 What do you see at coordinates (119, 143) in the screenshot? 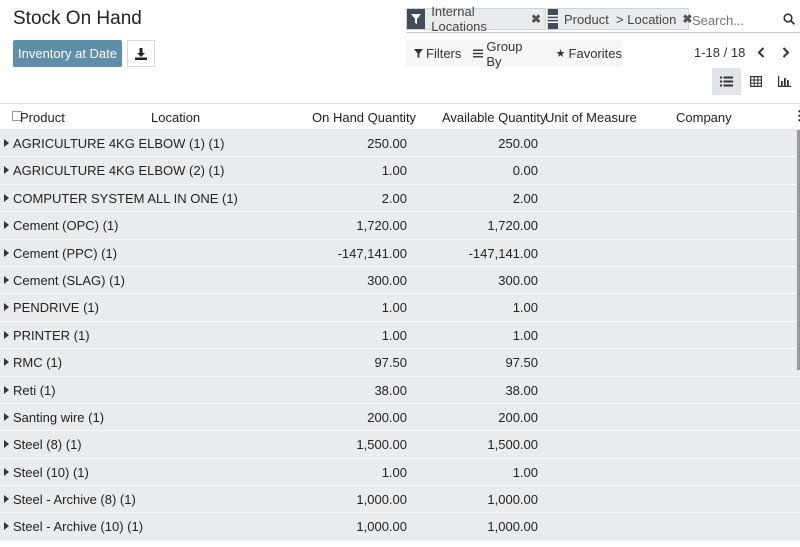
I see `group-name: AGRICULTURE 4KG ELBOW (1) (1)` at bounding box center [119, 143].